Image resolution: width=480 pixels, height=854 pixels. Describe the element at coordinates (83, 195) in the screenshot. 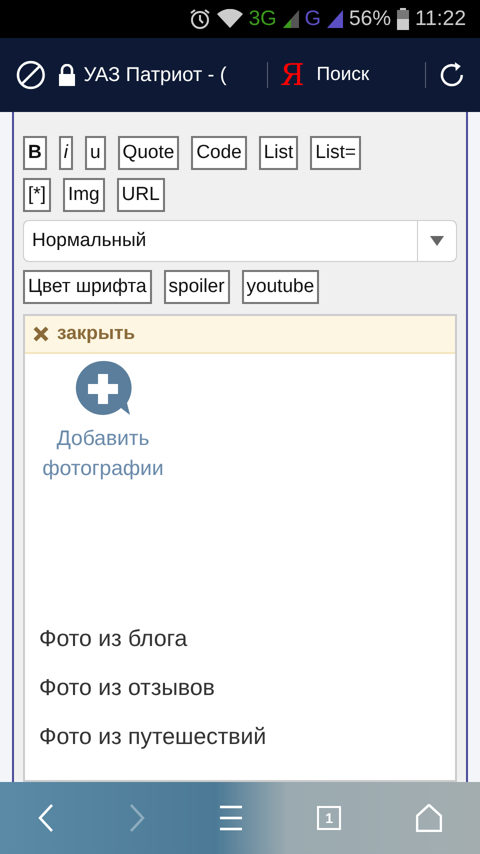

I see `format-button: Img` at that location.